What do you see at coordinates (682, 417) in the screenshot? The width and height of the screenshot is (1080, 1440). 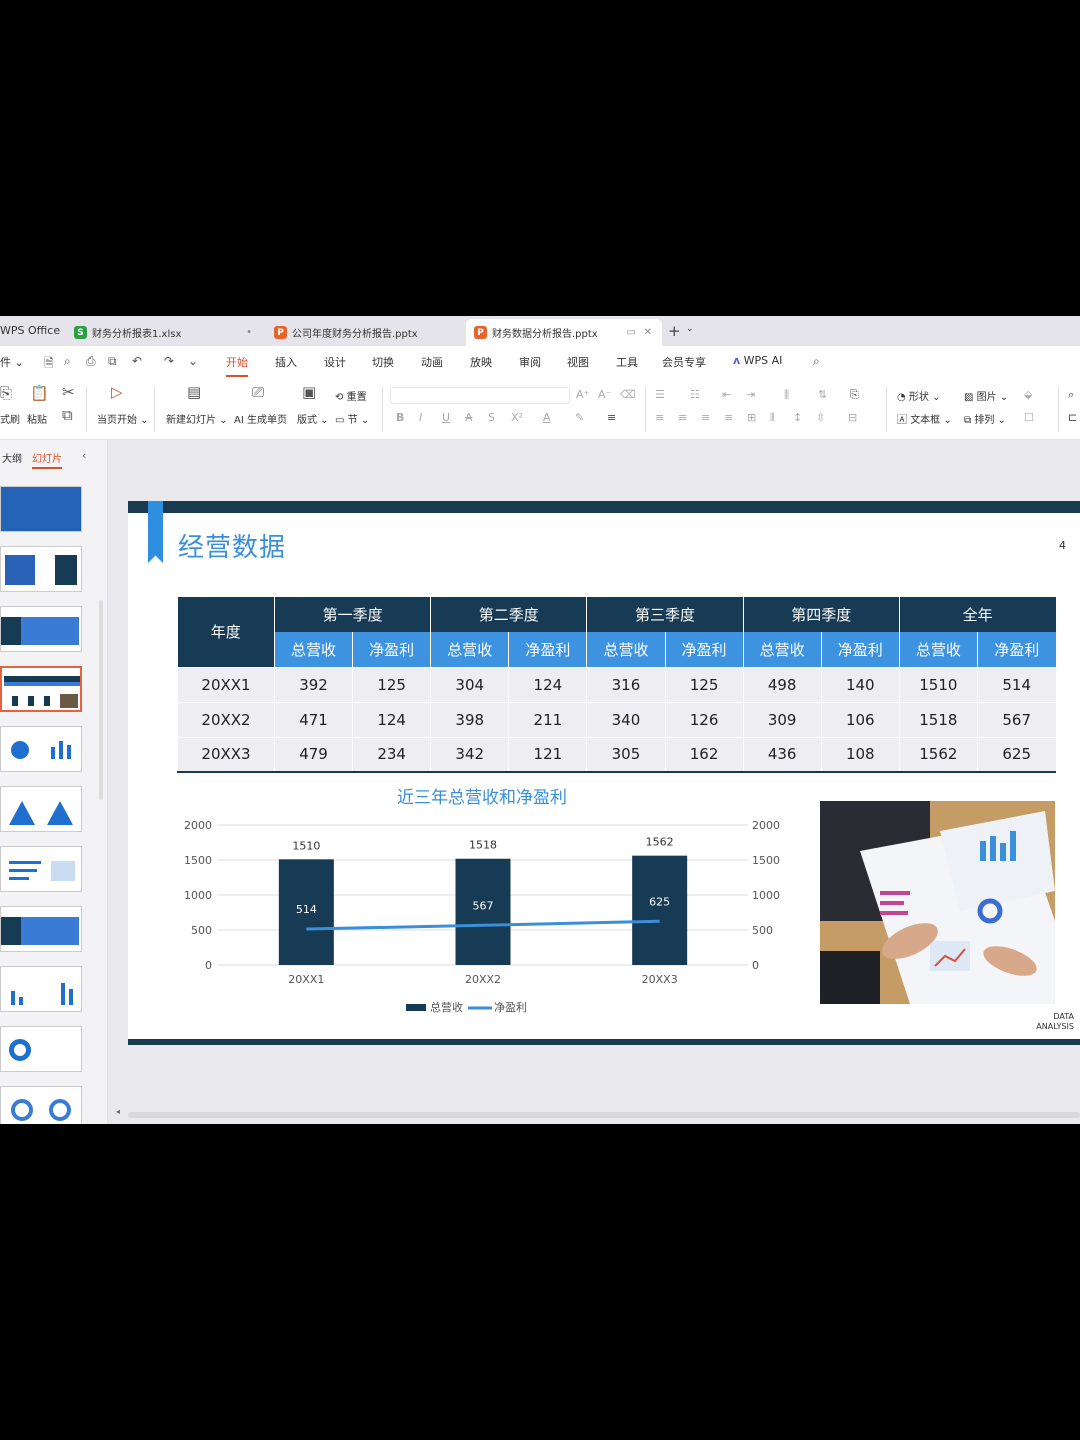 I see `align-center-icon: ≡` at bounding box center [682, 417].